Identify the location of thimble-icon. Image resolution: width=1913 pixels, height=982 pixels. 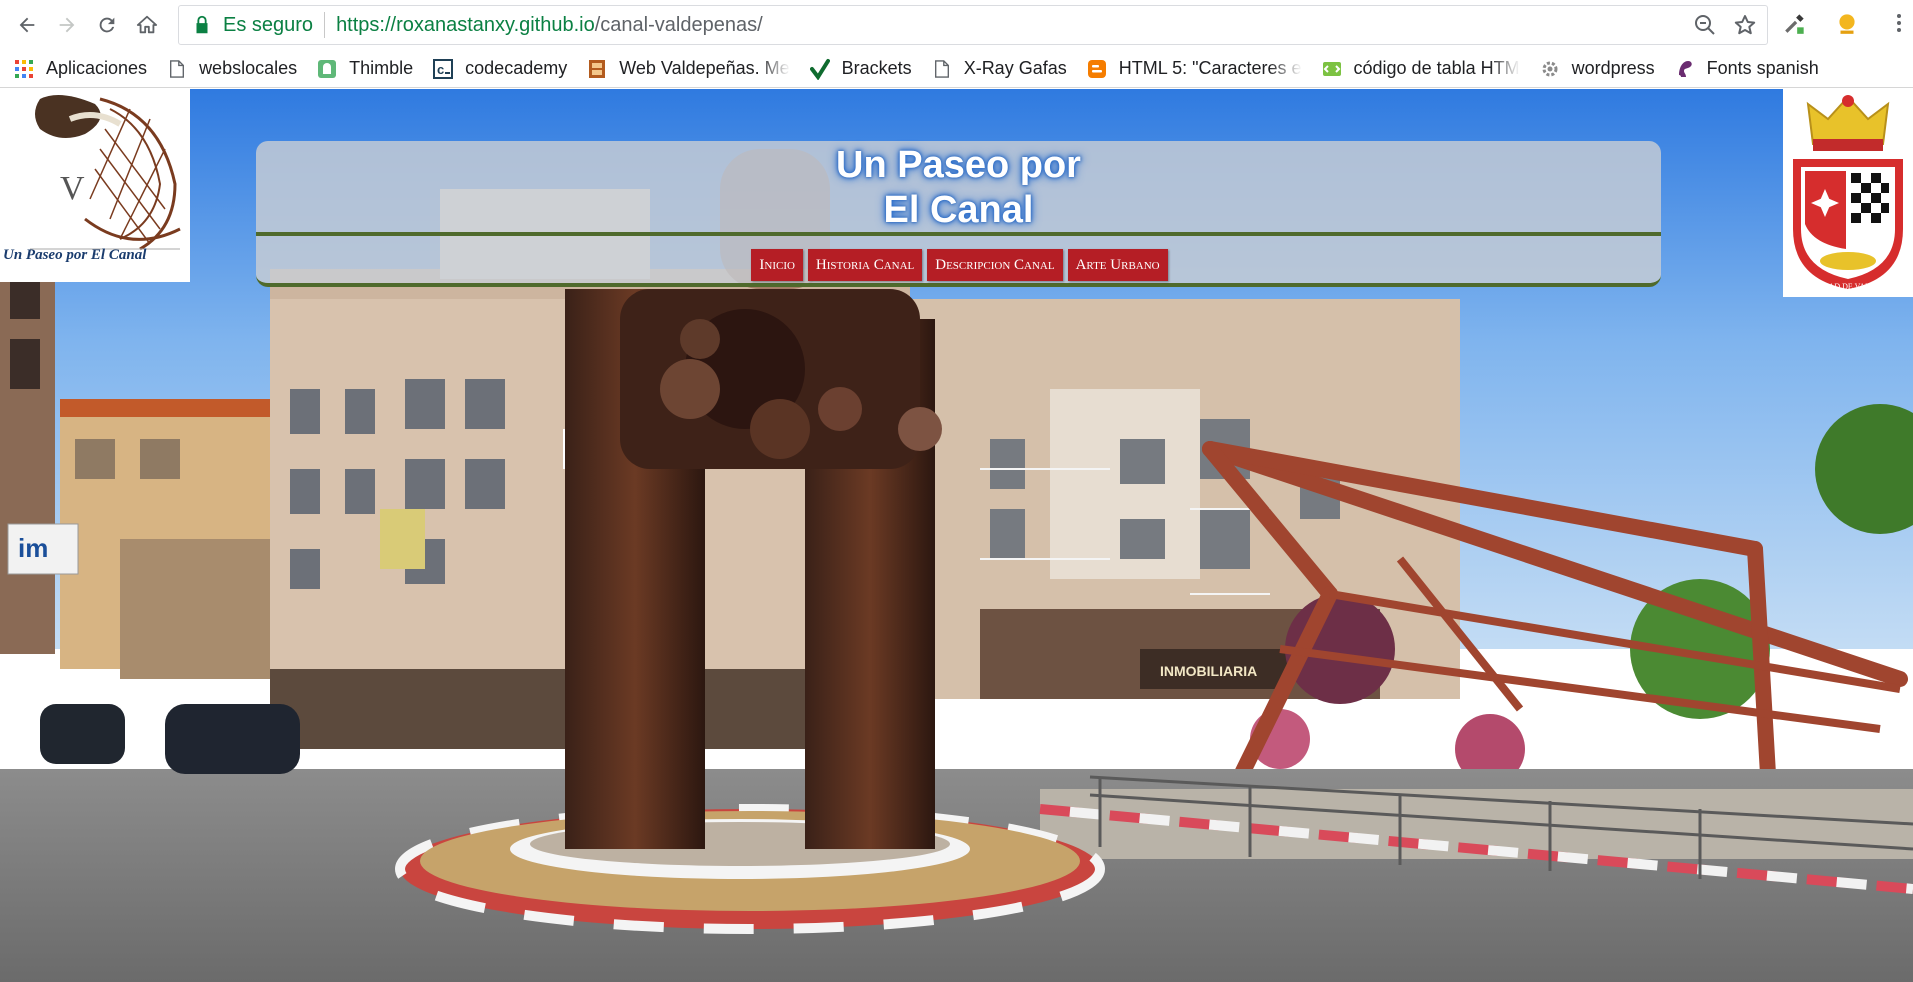
(327, 69).